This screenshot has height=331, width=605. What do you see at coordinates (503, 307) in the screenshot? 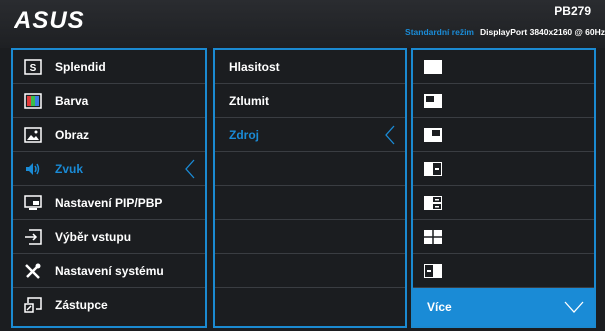
I see `more-button: Více` at bounding box center [503, 307].